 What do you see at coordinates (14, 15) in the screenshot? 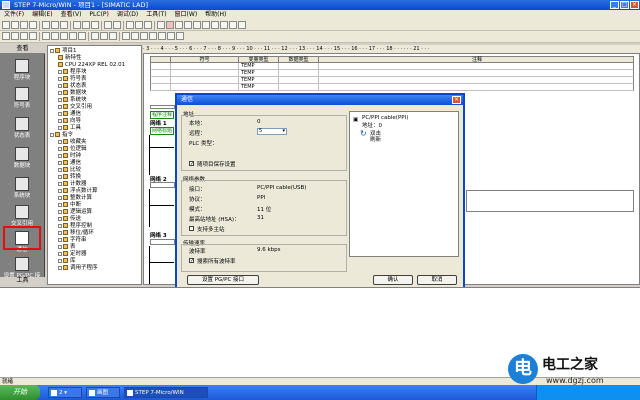
I see `menu-file: 文件(F)` at bounding box center [14, 15].